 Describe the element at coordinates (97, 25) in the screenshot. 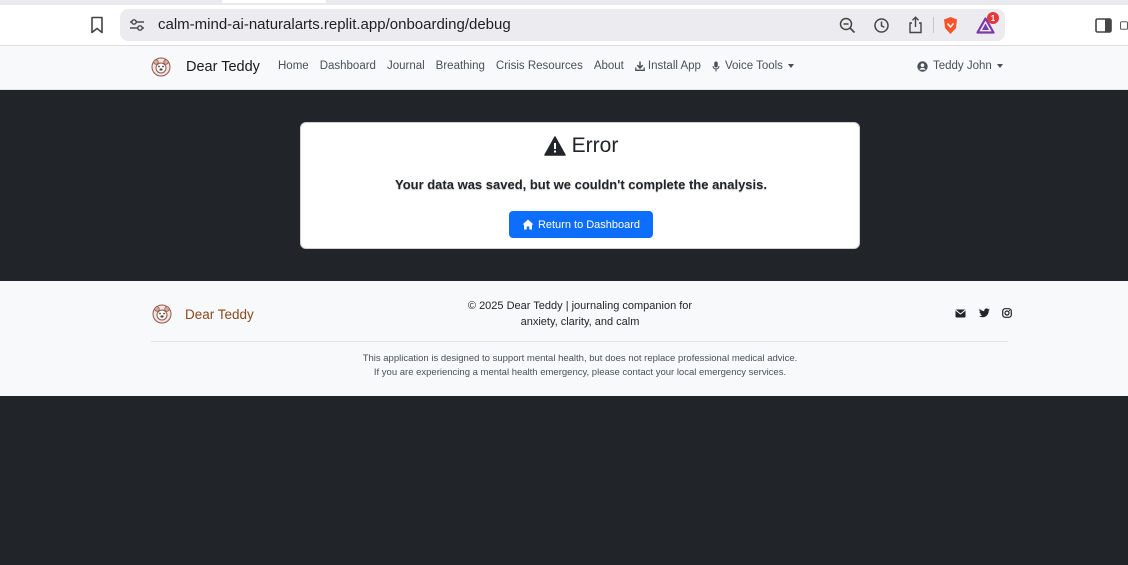

I see `bookmark-icon` at that location.